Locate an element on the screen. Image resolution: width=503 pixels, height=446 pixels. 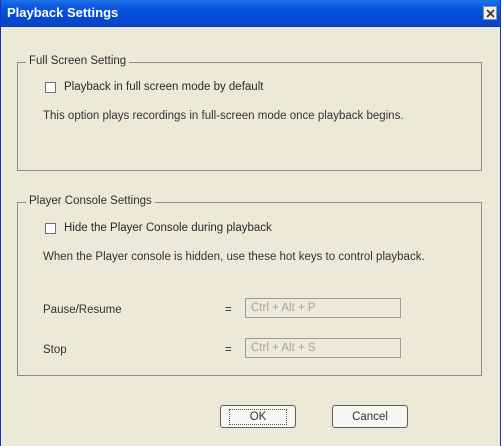
console-group-legend: Player Console Settings is located at coordinates (90, 201).